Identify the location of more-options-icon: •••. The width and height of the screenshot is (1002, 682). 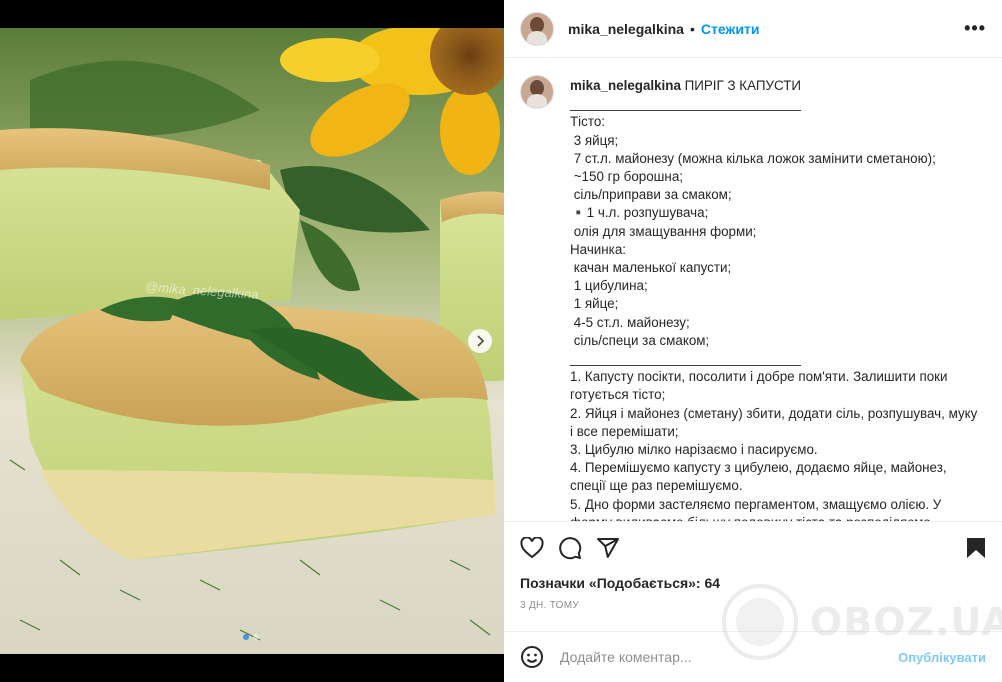
(975, 28).